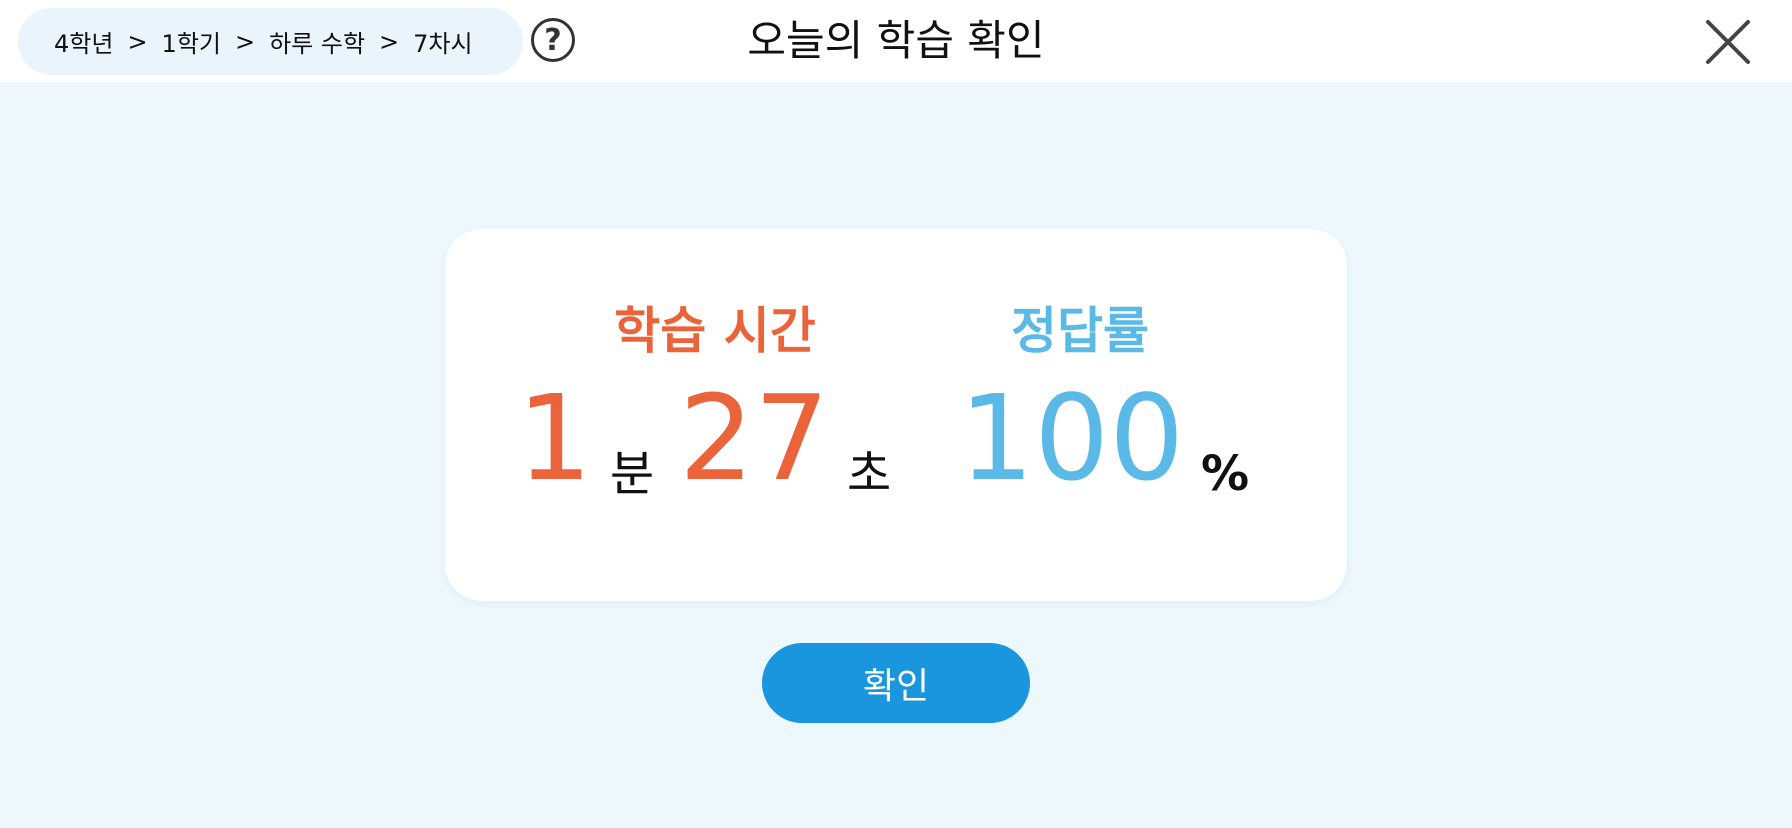  I want to click on close-x-icon, so click(1728, 42).